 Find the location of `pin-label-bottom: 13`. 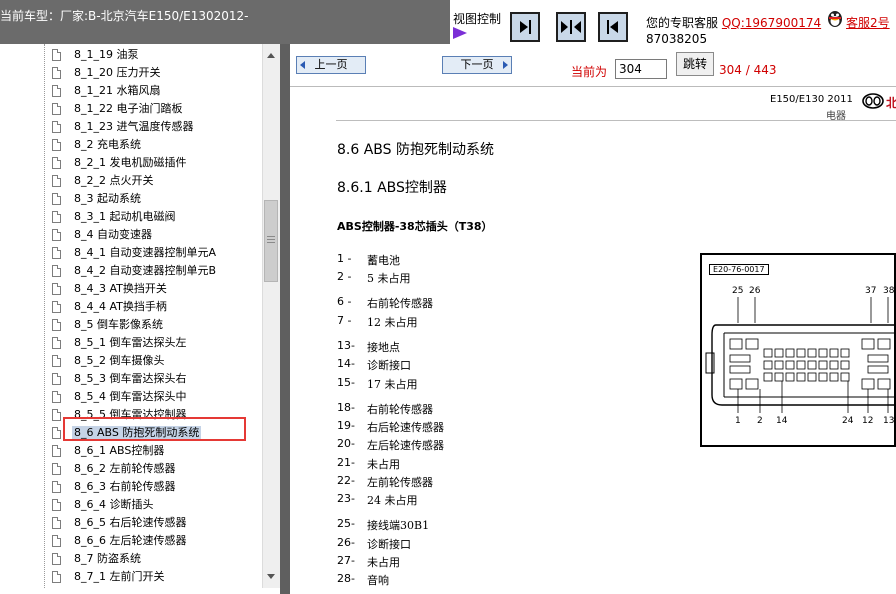

pin-label-bottom: 13 is located at coordinates (888, 421).